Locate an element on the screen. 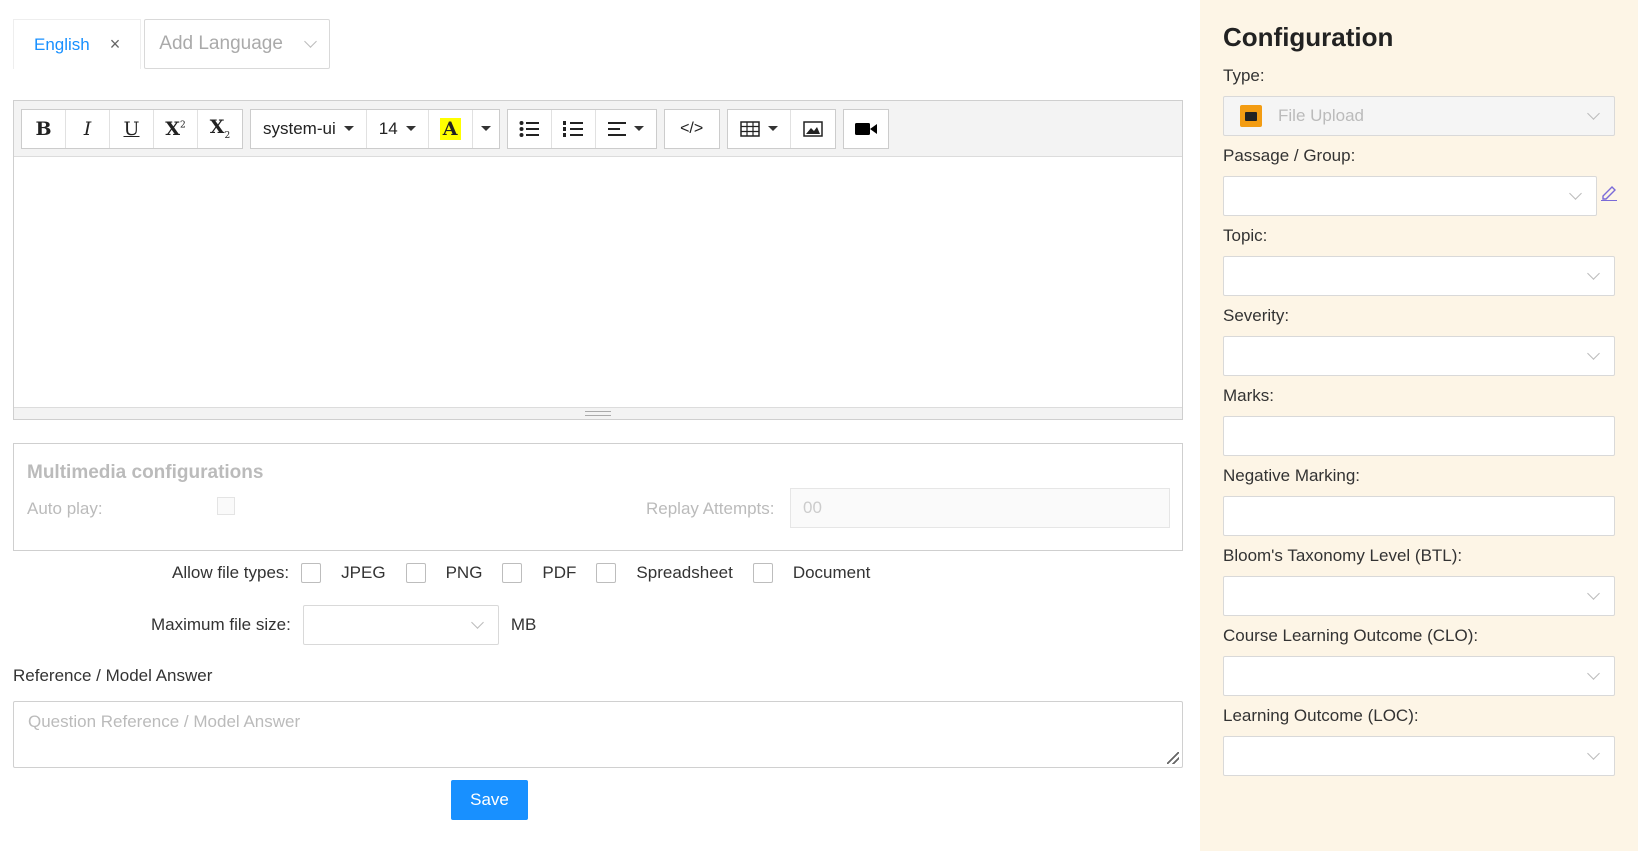  insert-group is located at coordinates (781, 128).